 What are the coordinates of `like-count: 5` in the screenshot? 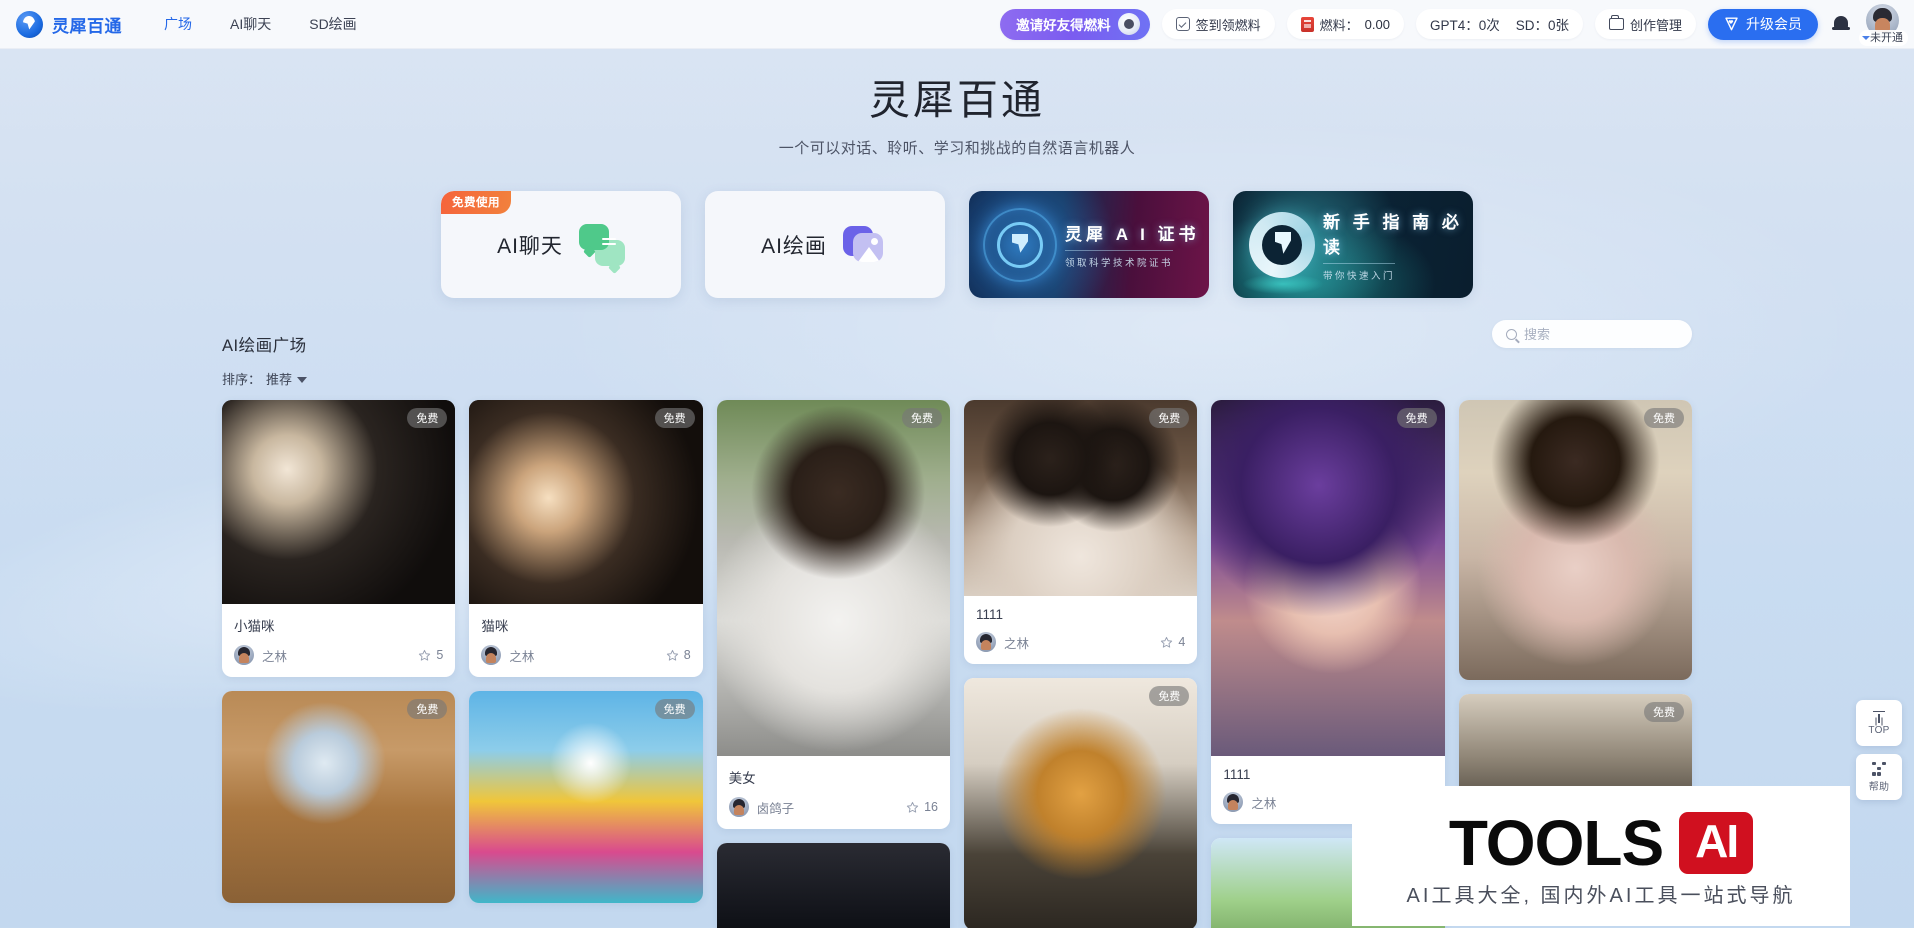 It's located at (440, 655).